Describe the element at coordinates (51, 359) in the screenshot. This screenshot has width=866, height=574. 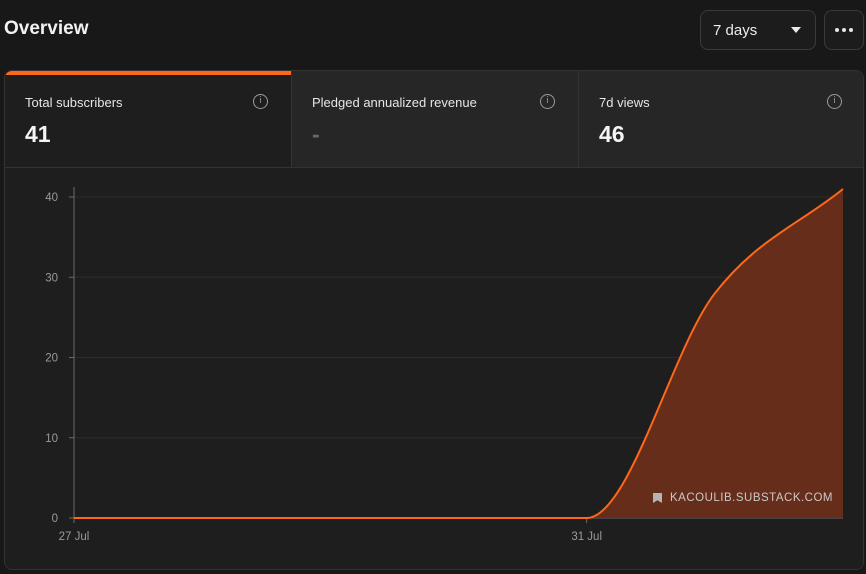
I see `y-tick-label: 20` at that location.